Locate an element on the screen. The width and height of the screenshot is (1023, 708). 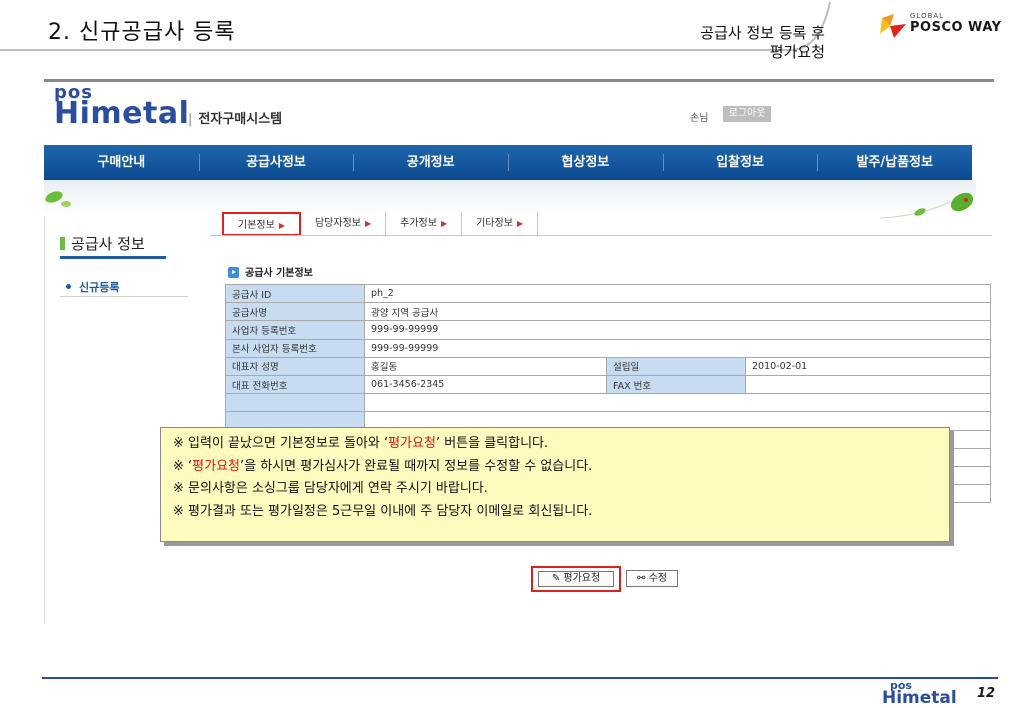
nav-shade-band is located at coordinates (510, 198).